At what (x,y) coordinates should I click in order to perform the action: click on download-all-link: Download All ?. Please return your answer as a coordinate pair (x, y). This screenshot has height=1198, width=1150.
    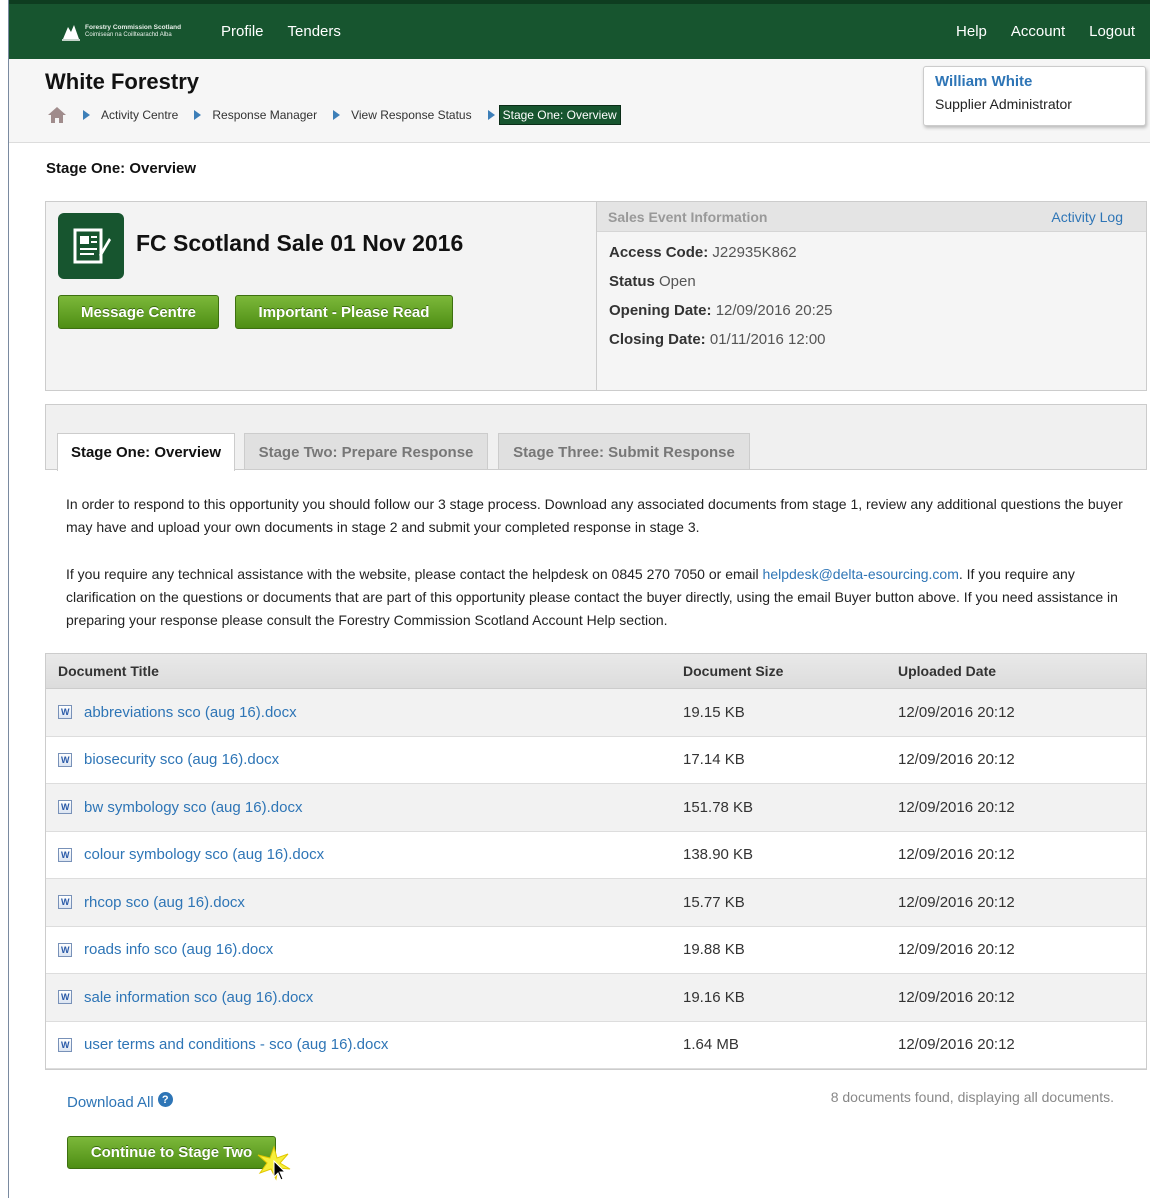
    Looking at the image, I should click on (120, 1101).